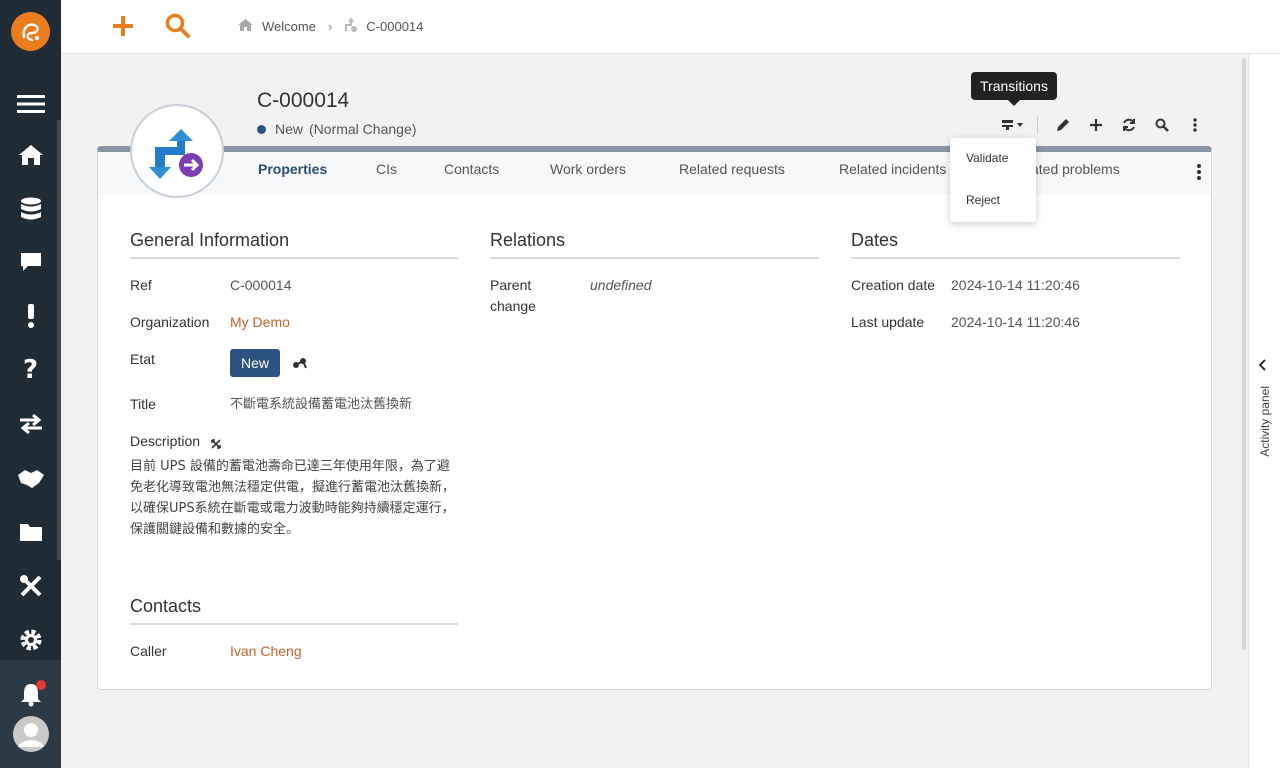 This screenshot has height=768, width=1280. Describe the element at coordinates (41, 685) in the screenshot. I see `notification-badge` at that location.